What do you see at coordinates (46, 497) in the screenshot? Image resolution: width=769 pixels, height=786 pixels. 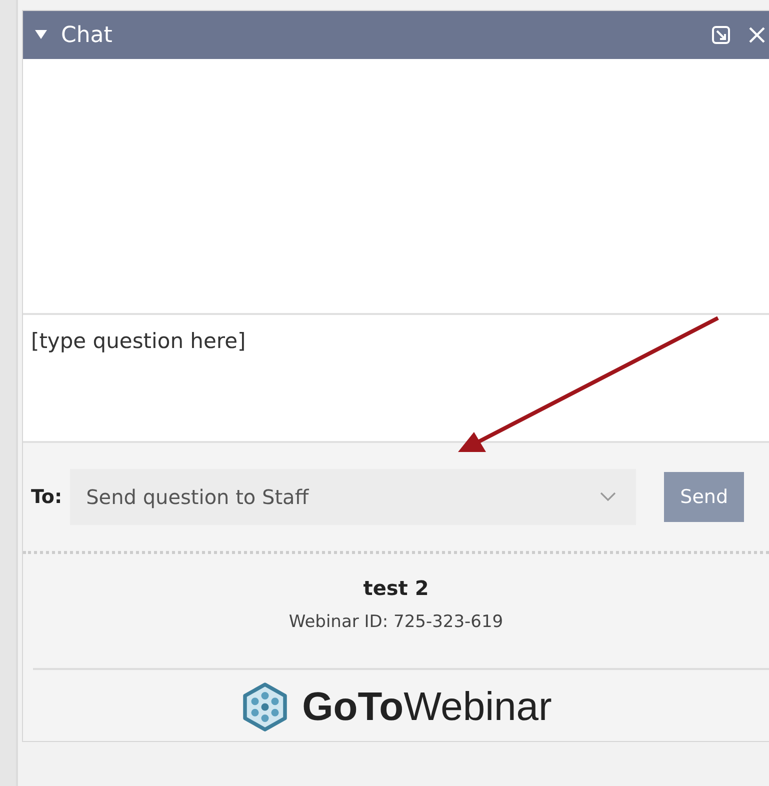 I see `to-label: To:` at bounding box center [46, 497].